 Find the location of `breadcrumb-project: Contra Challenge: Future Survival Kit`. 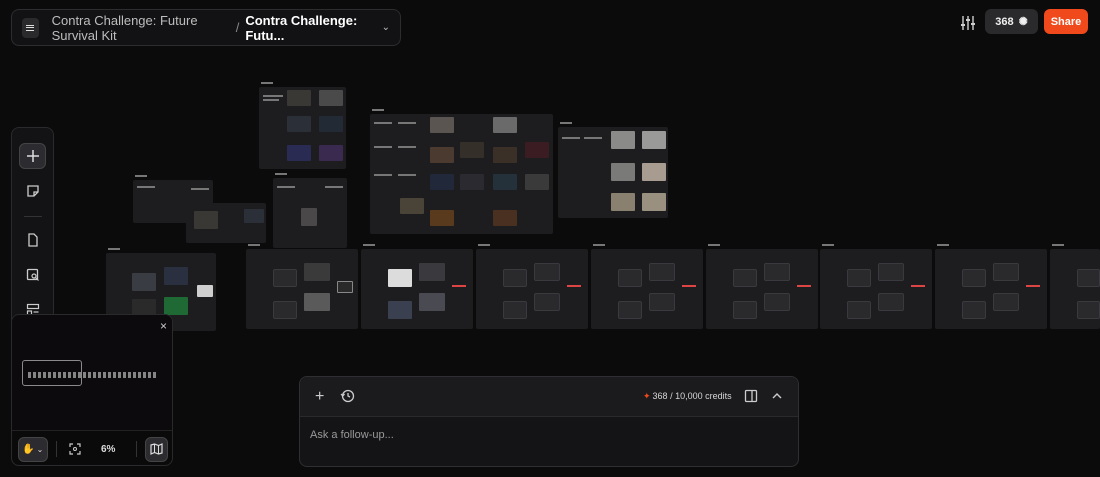

breadcrumb-project: Contra Challenge: Future Survival Kit is located at coordinates (141, 28).